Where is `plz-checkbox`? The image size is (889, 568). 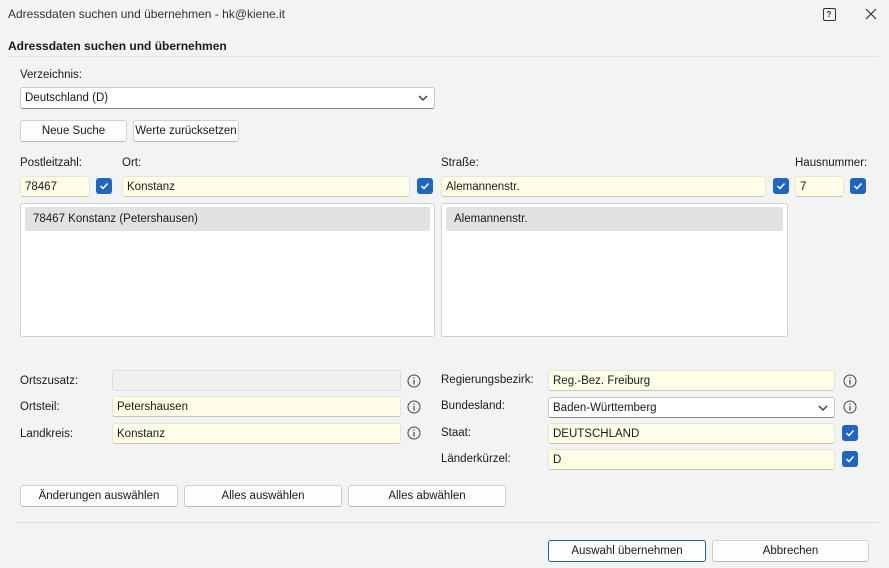
plz-checkbox is located at coordinates (104, 186).